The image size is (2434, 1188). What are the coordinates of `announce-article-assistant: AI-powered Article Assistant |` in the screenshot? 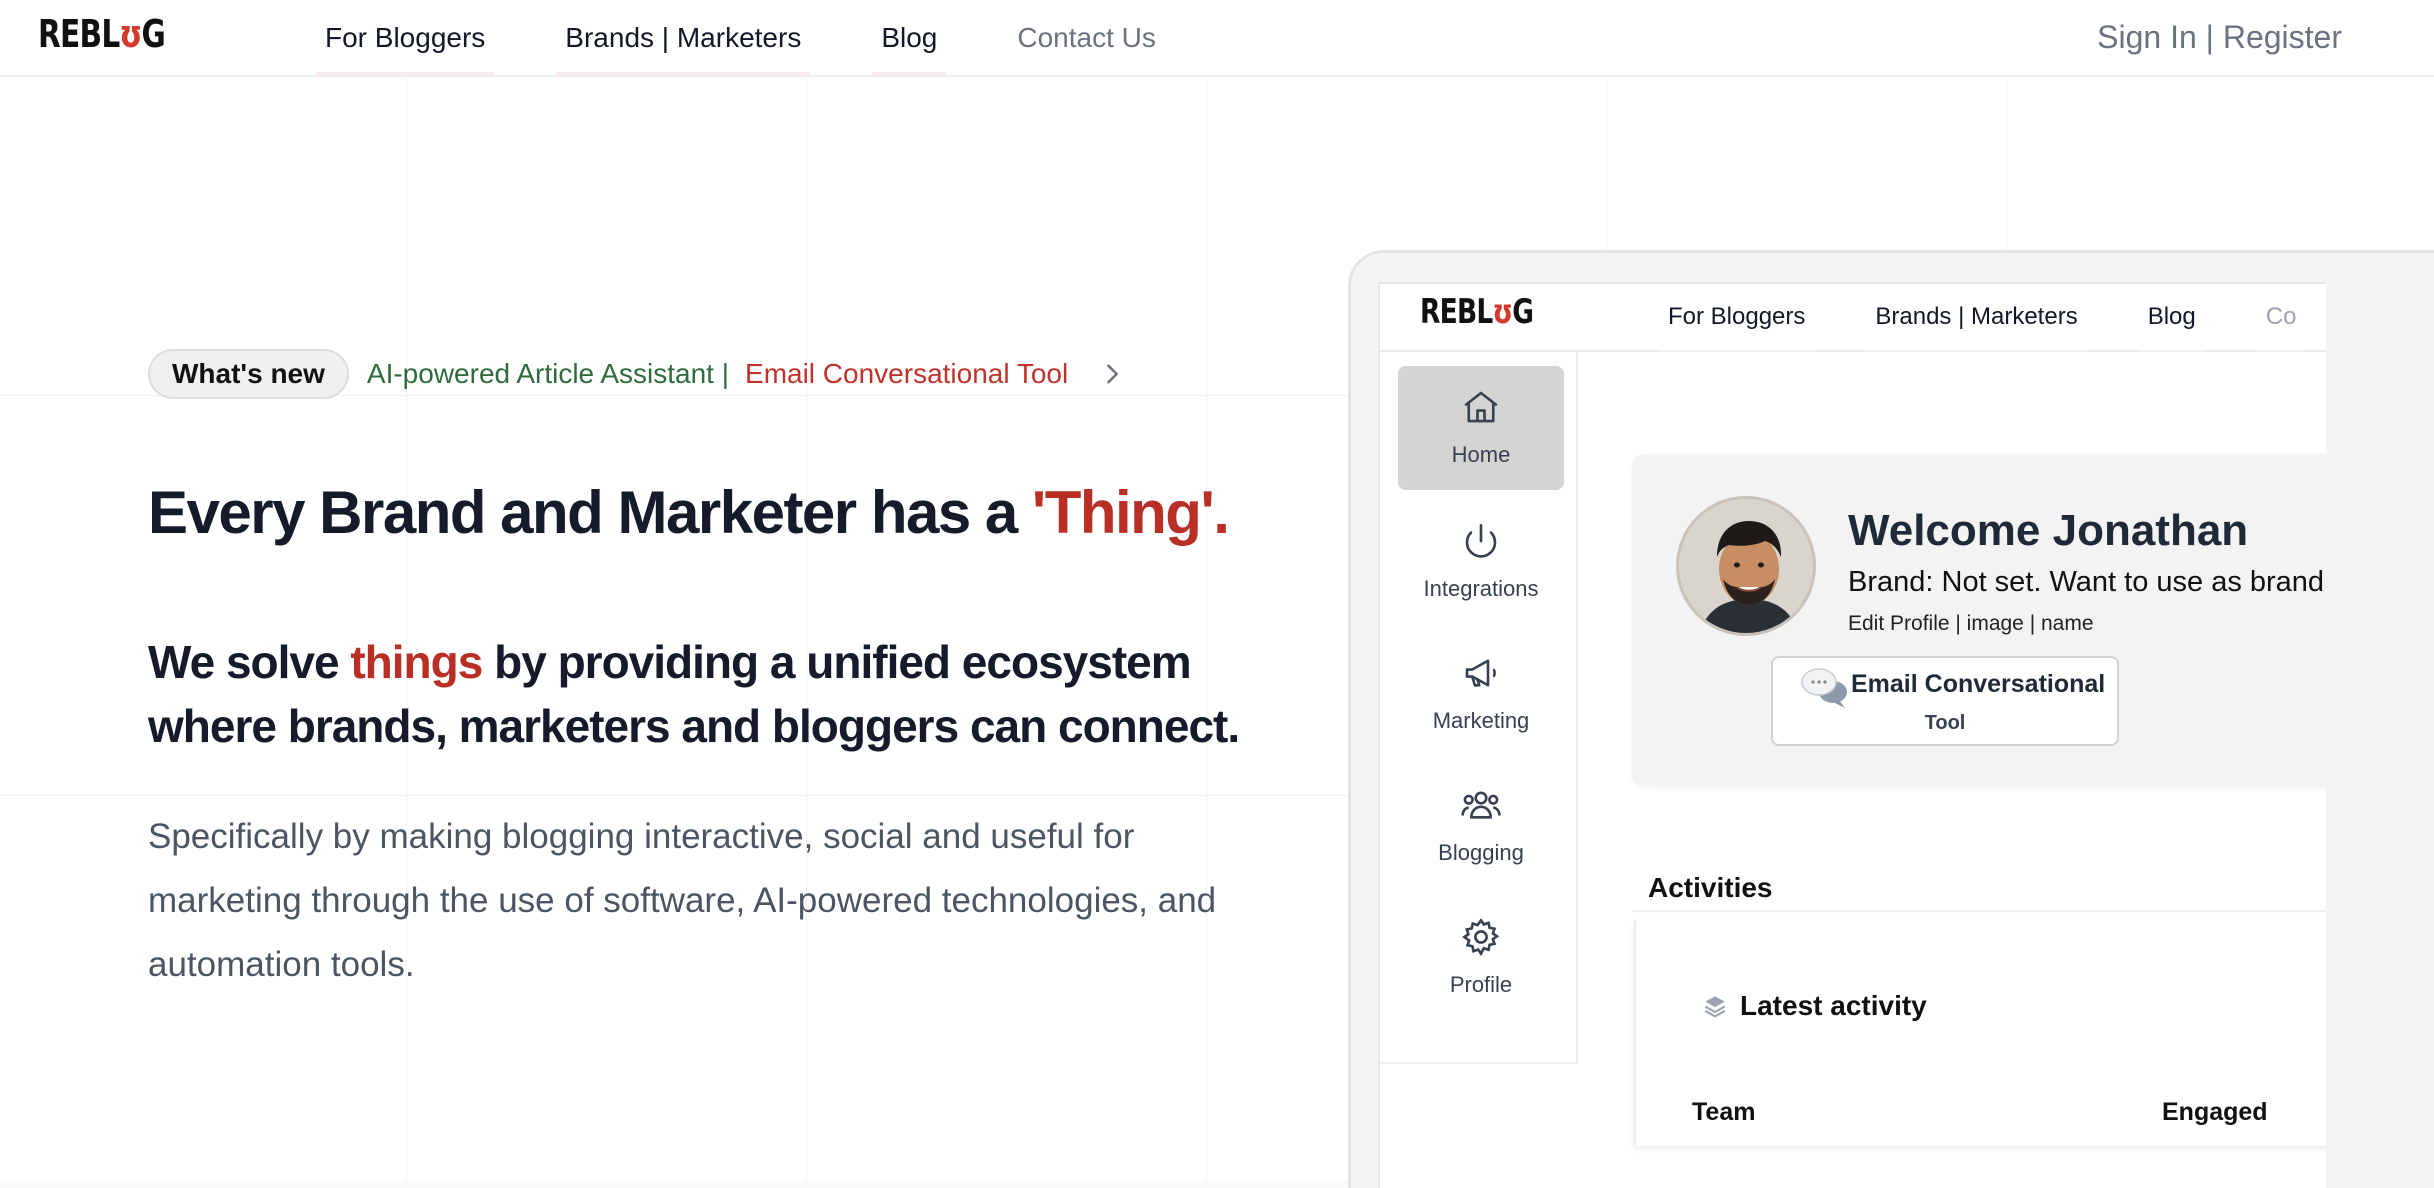 It's located at (548, 373).